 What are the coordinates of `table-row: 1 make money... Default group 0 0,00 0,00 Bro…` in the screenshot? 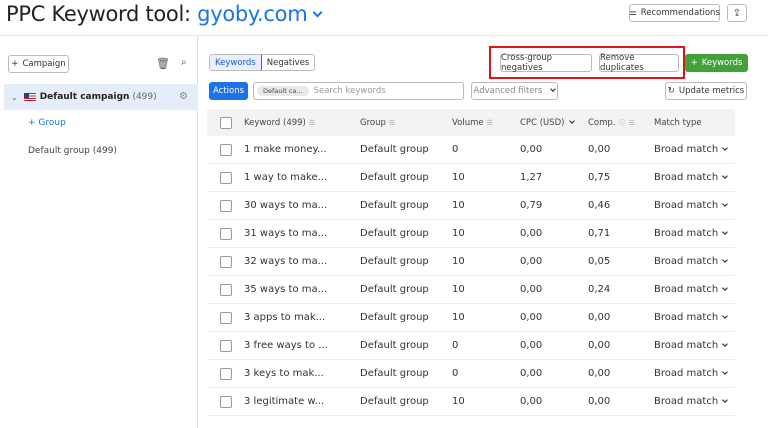 It's located at (471, 150).